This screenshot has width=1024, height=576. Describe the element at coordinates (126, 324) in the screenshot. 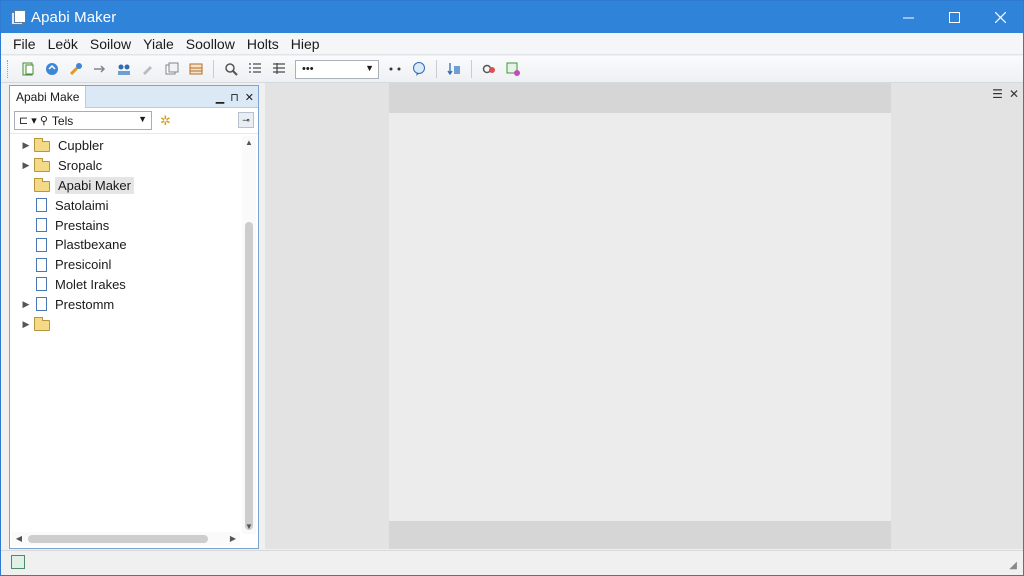

I see `tree-item: ▶` at that location.